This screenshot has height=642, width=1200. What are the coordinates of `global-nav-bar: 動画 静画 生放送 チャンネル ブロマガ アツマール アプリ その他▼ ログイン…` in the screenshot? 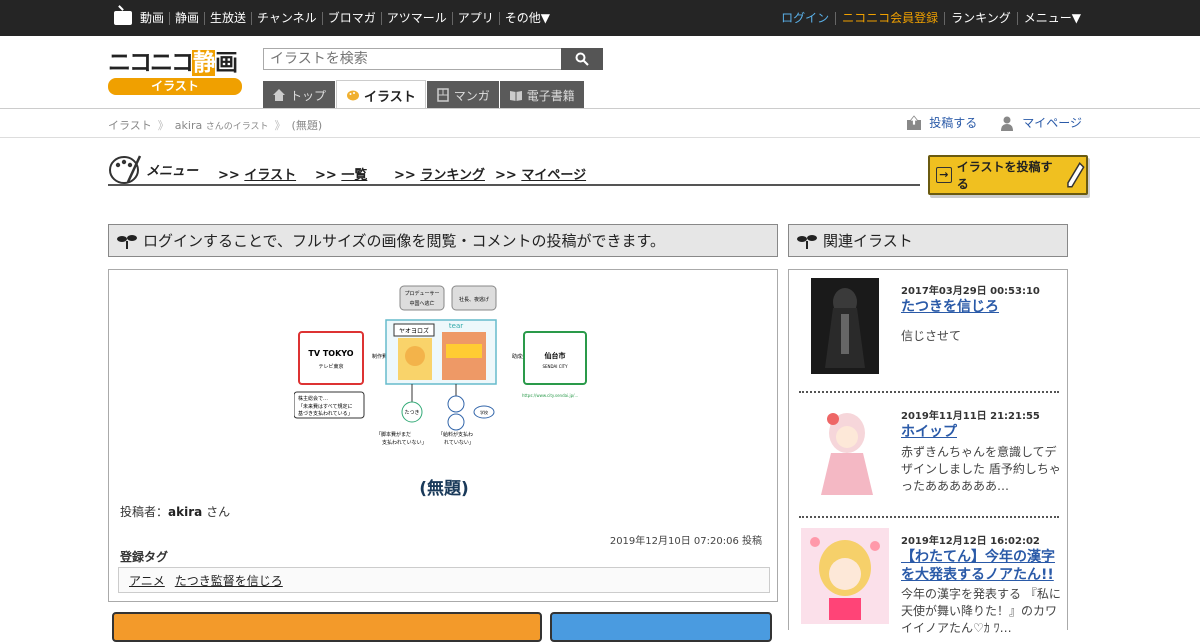 It's located at (600, 18).